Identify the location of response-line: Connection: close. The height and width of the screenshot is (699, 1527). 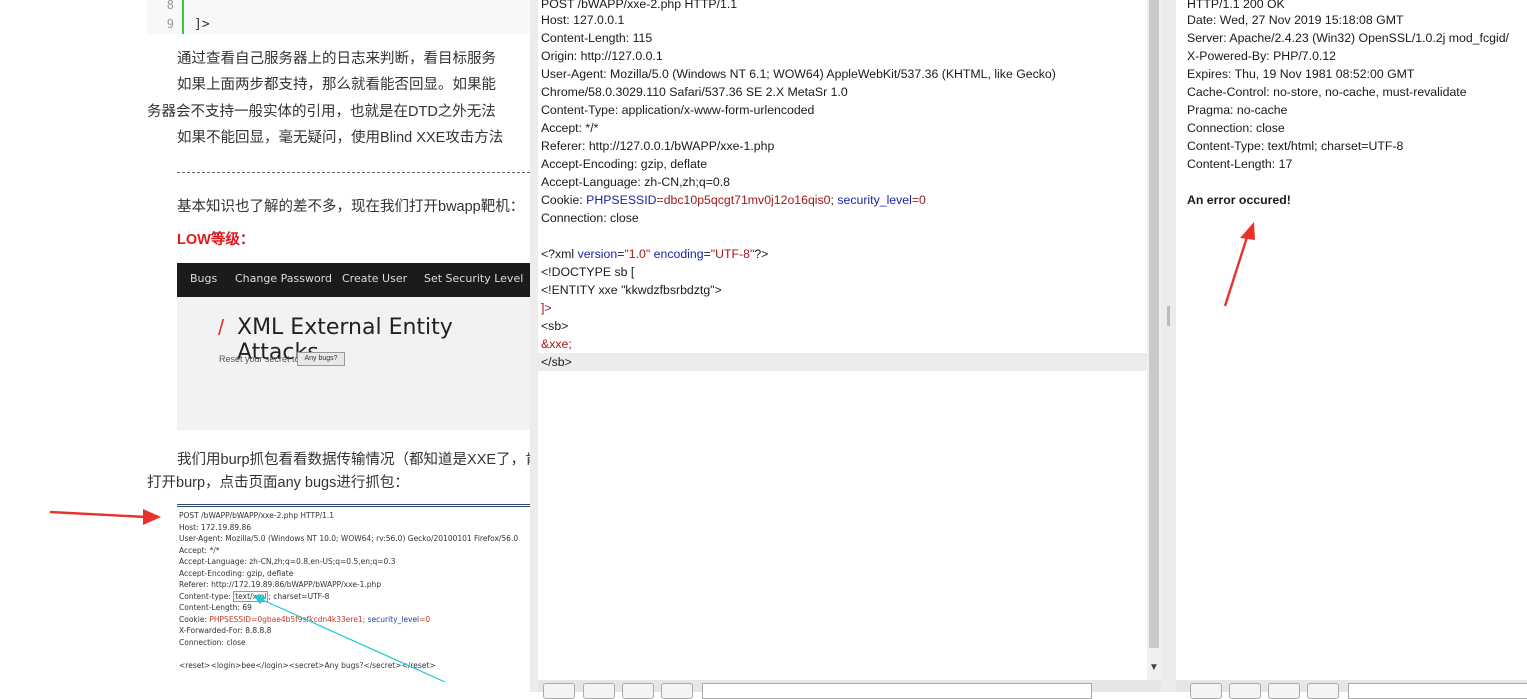
(1236, 128).